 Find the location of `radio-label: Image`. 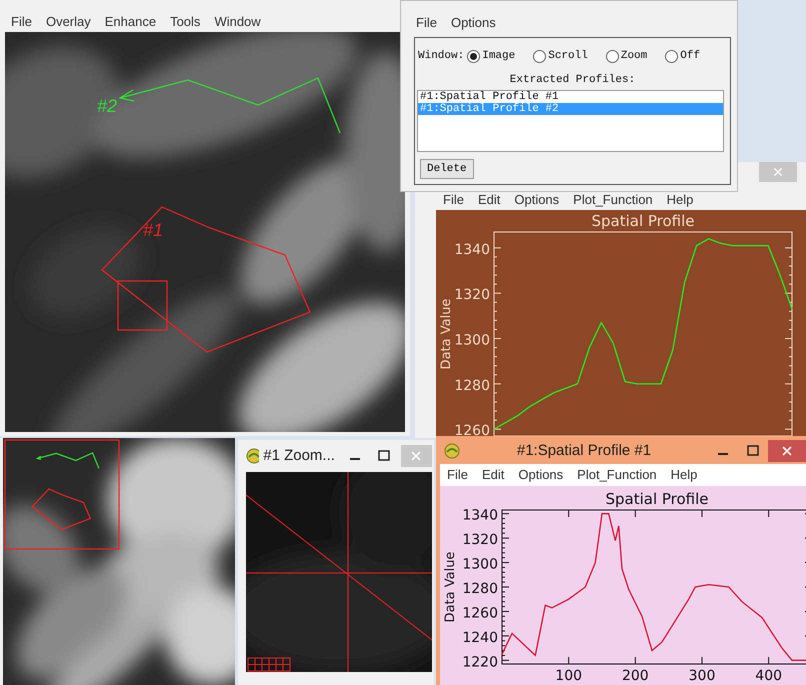

radio-label: Image is located at coordinates (499, 56).